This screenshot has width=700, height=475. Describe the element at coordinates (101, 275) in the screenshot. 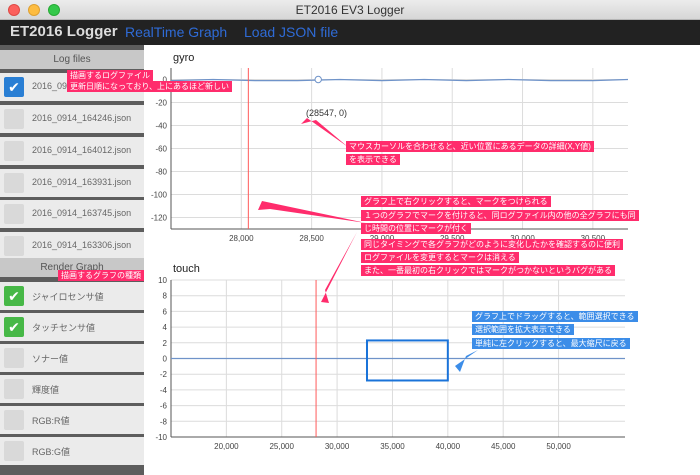

I see `annotation-graph-type: 描画するグラフの種類` at that location.